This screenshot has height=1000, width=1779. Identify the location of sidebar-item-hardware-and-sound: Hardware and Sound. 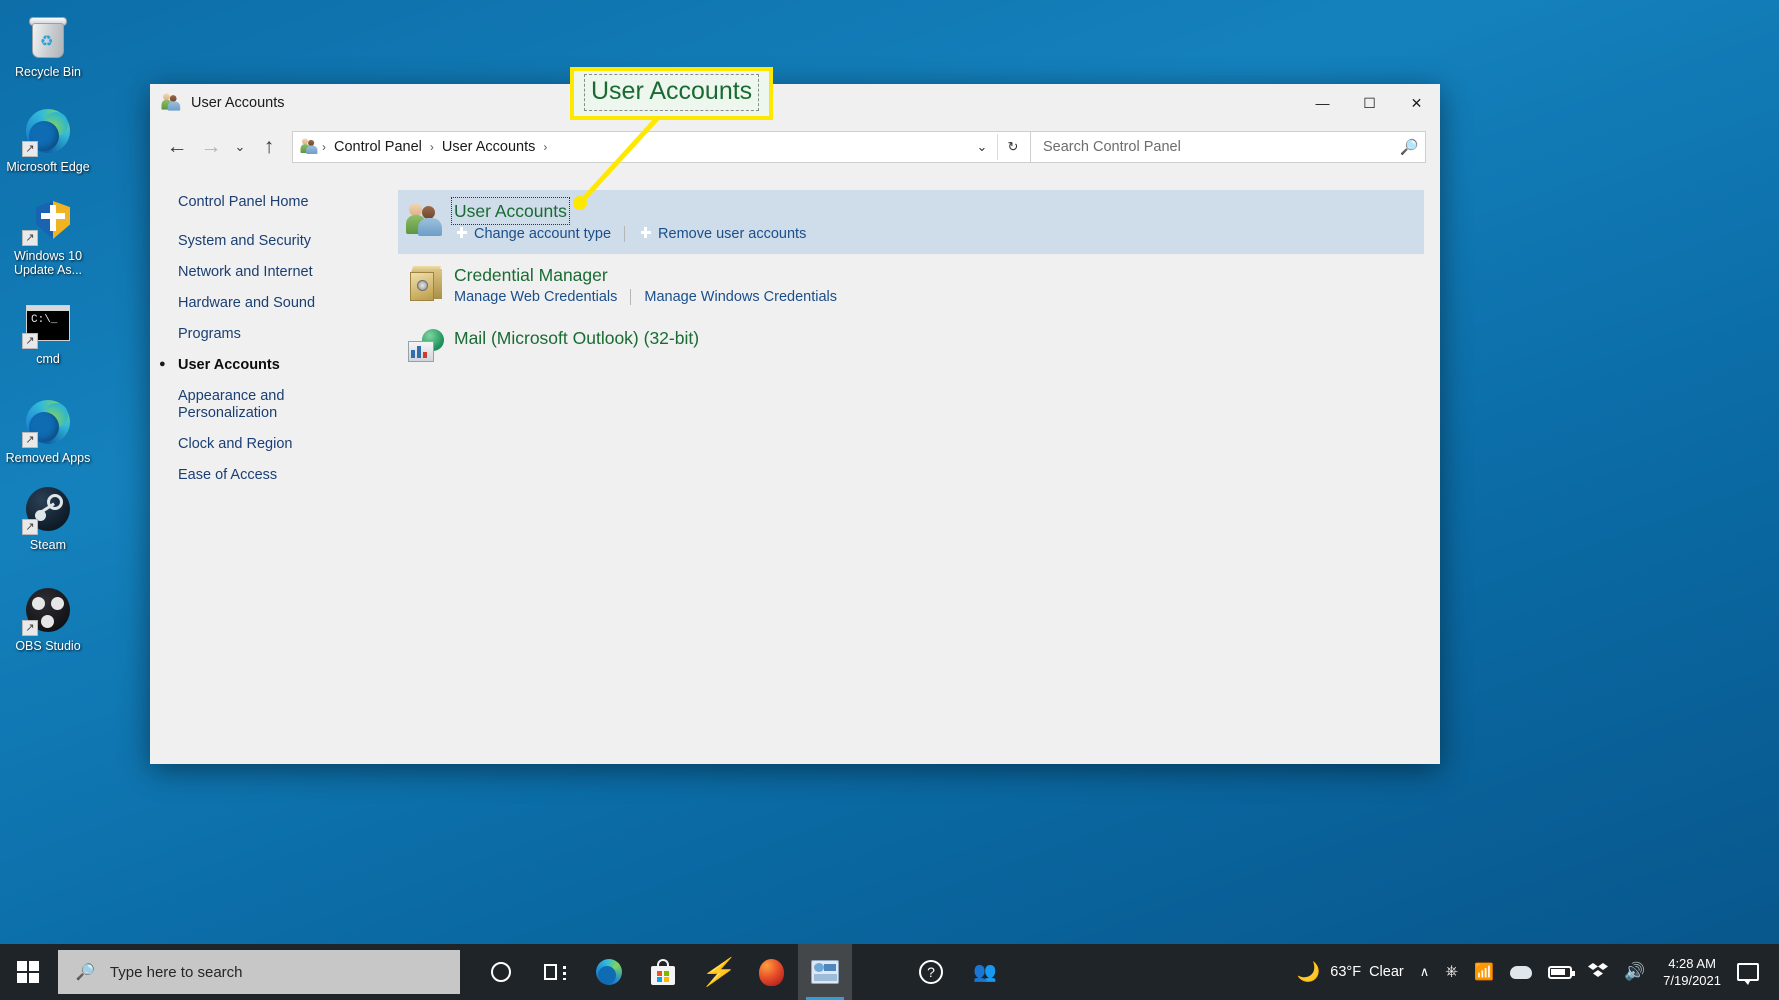
(276, 303).